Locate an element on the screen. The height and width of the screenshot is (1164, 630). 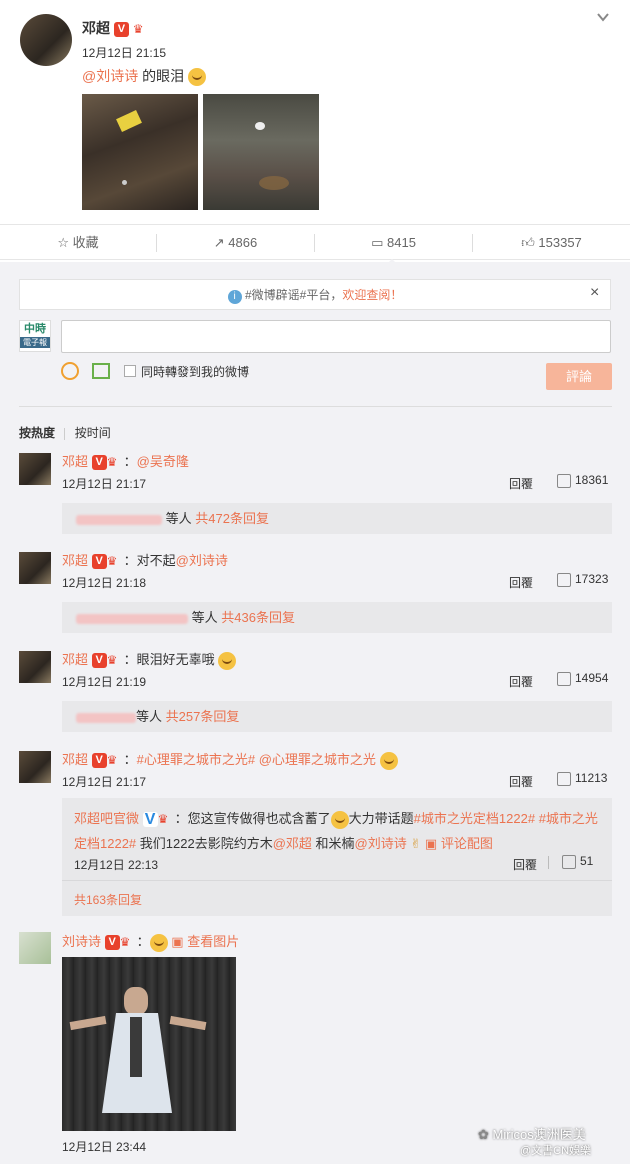
watermark: ✿ Miricos澳洲医美 is located at coordinates (532, 1134).